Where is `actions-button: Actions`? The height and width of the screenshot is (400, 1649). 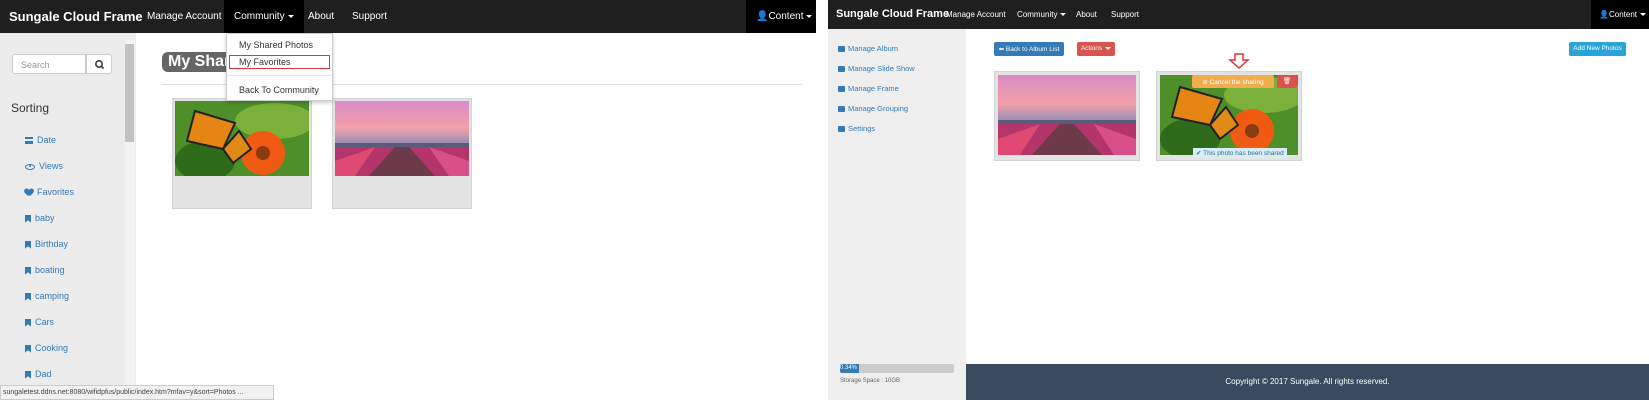 actions-button: Actions is located at coordinates (1096, 49).